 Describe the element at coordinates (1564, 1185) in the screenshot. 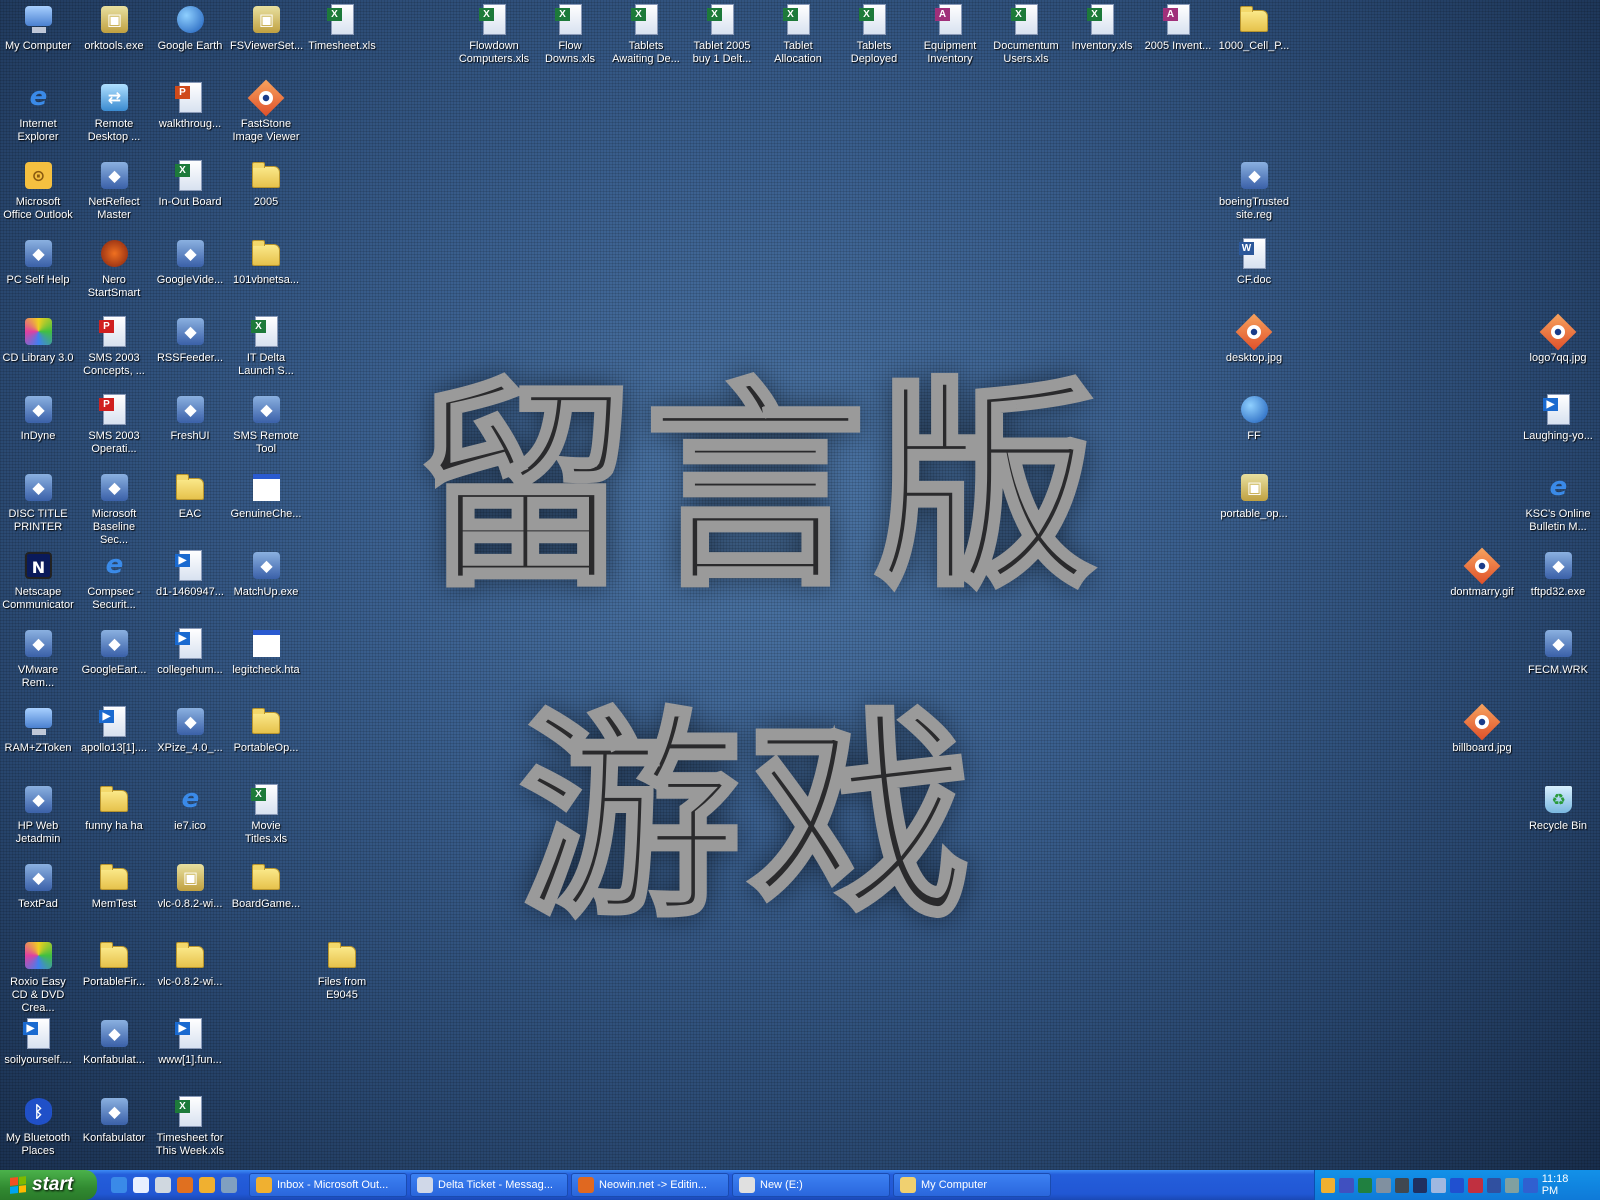

I see `clock: 11:18 PM` at that location.